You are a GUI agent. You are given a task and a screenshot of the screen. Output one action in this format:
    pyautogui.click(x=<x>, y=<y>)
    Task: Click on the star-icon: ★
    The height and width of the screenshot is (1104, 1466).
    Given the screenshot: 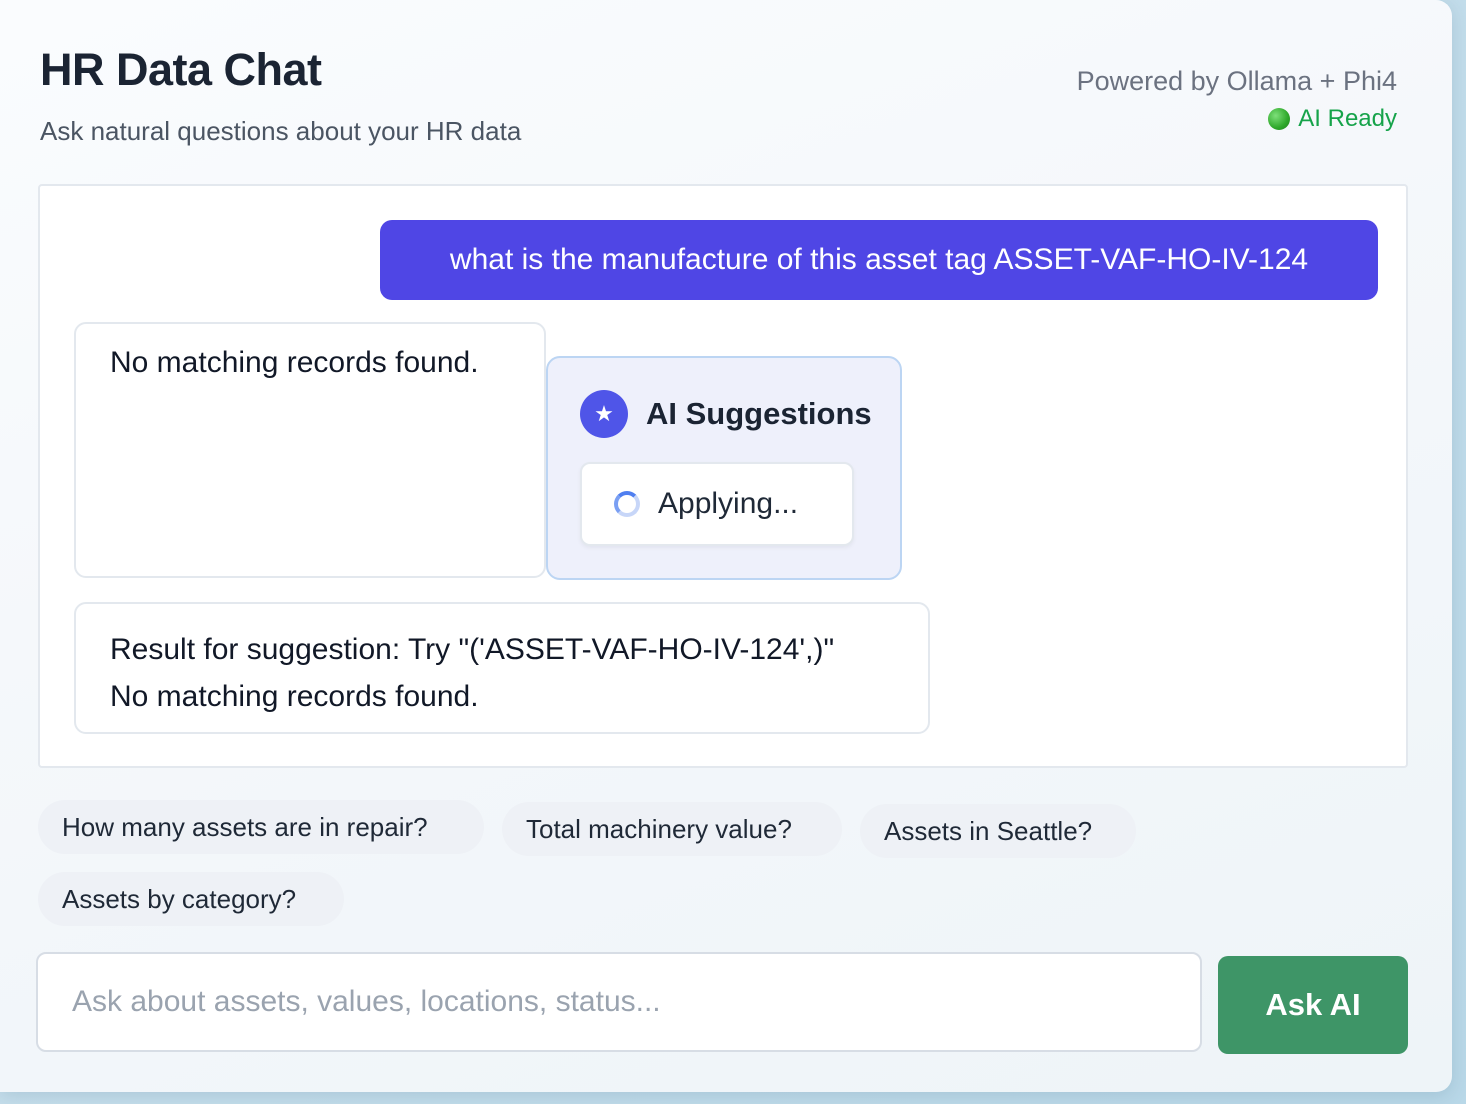 What is the action you would take?
    pyautogui.click(x=604, y=414)
    